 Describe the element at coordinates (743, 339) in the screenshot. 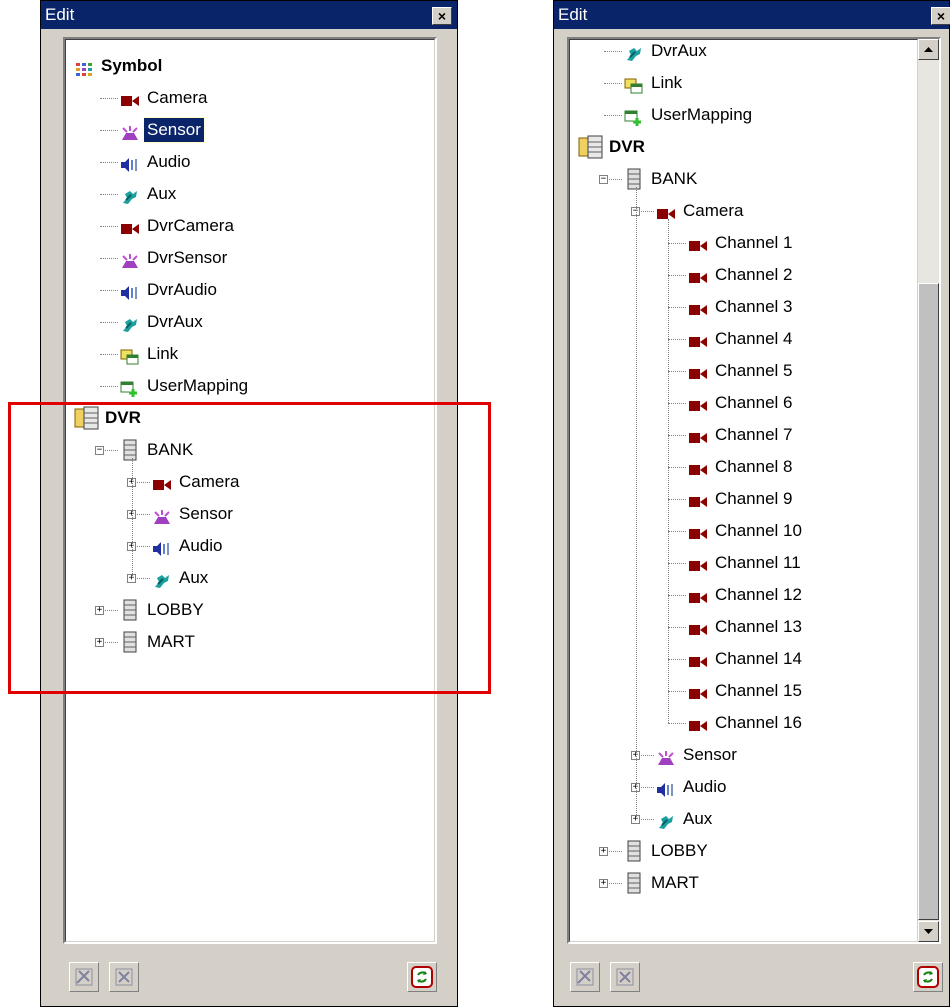

I see `tree-node: Channel 4` at that location.